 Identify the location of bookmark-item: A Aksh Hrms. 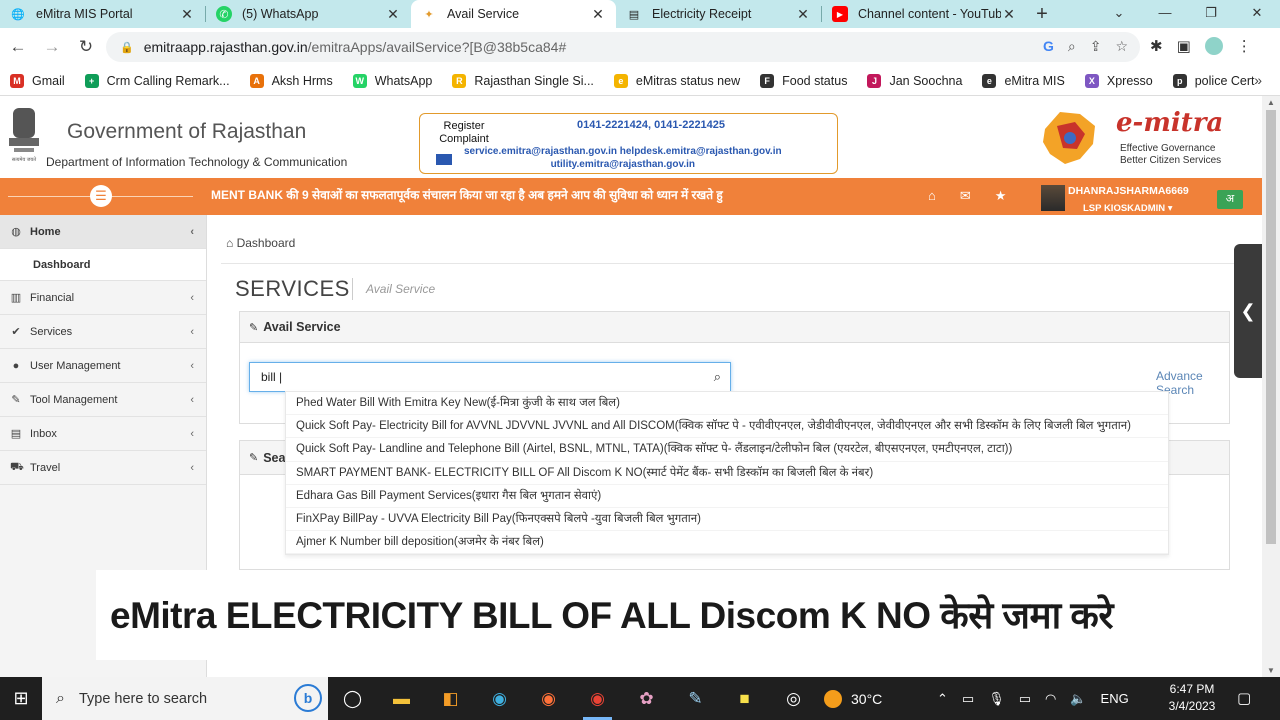
(291, 80).